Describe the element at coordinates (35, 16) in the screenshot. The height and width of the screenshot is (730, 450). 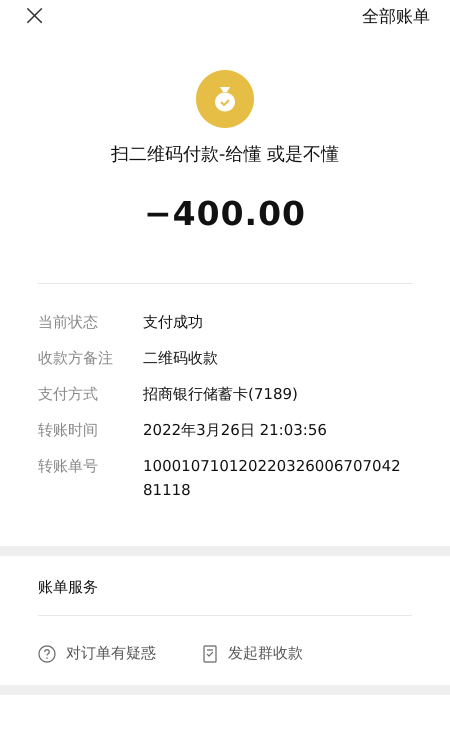
I see `close-button: ×` at that location.